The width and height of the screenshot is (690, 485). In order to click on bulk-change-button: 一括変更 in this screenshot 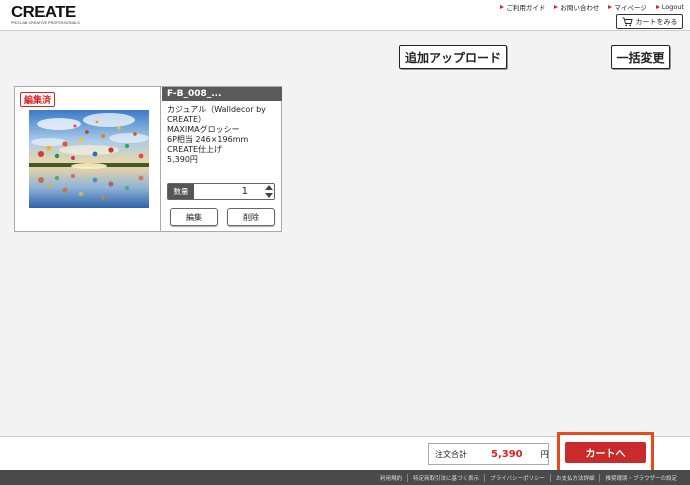, I will do `click(640, 57)`.